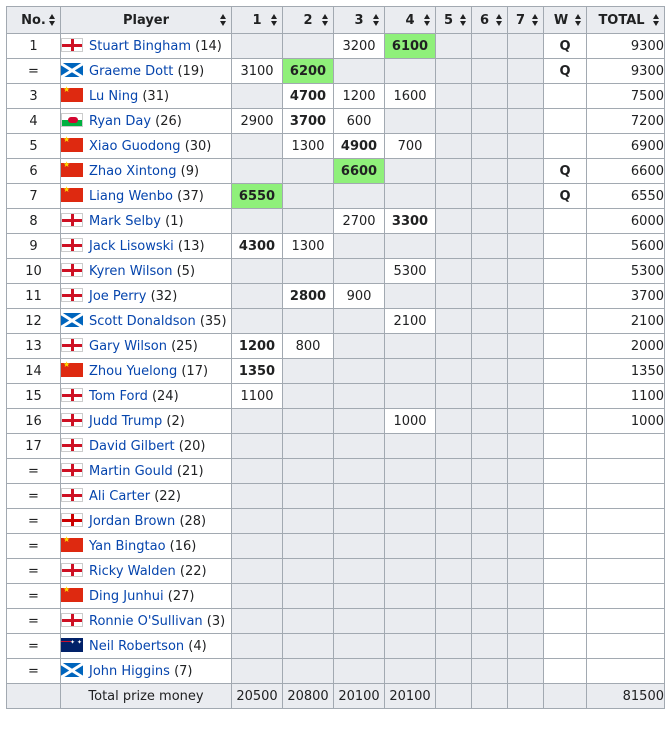 The width and height of the screenshot is (671, 743). I want to click on player-name-link: Neil Robertson, so click(136, 646).